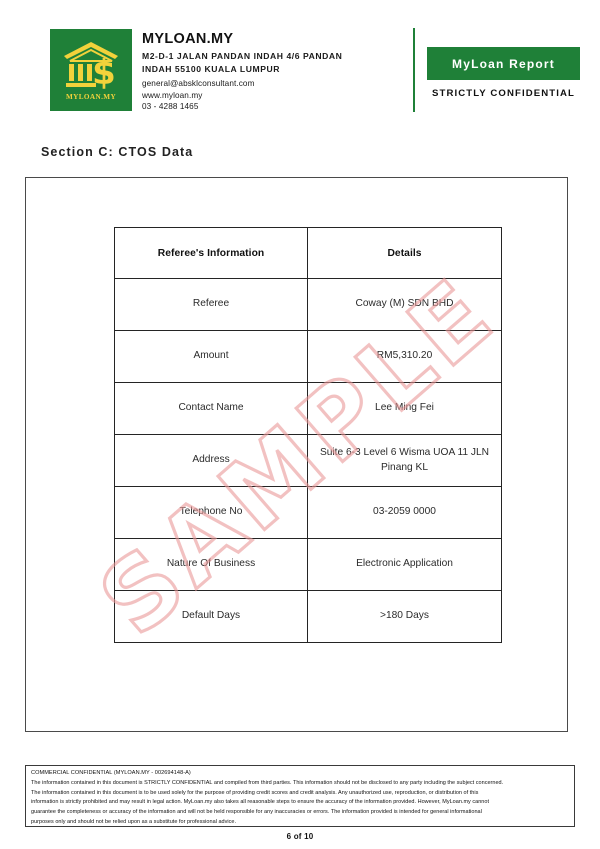  I want to click on row-value: 03-2059 0000, so click(404, 512).